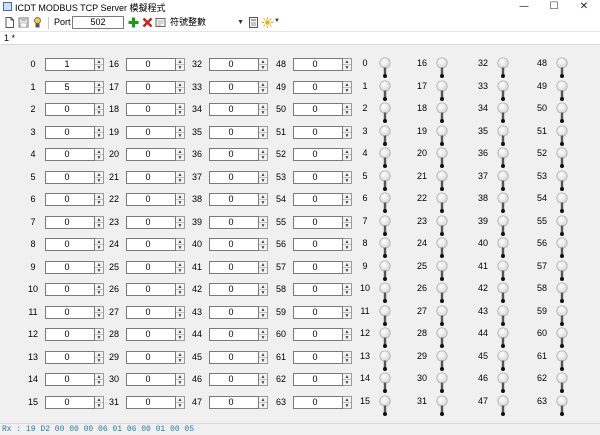 The image size is (600, 435). What do you see at coordinates (434, 91) in the screenshot?
I see `coil-17: 17` at bounding box center [434, 91].